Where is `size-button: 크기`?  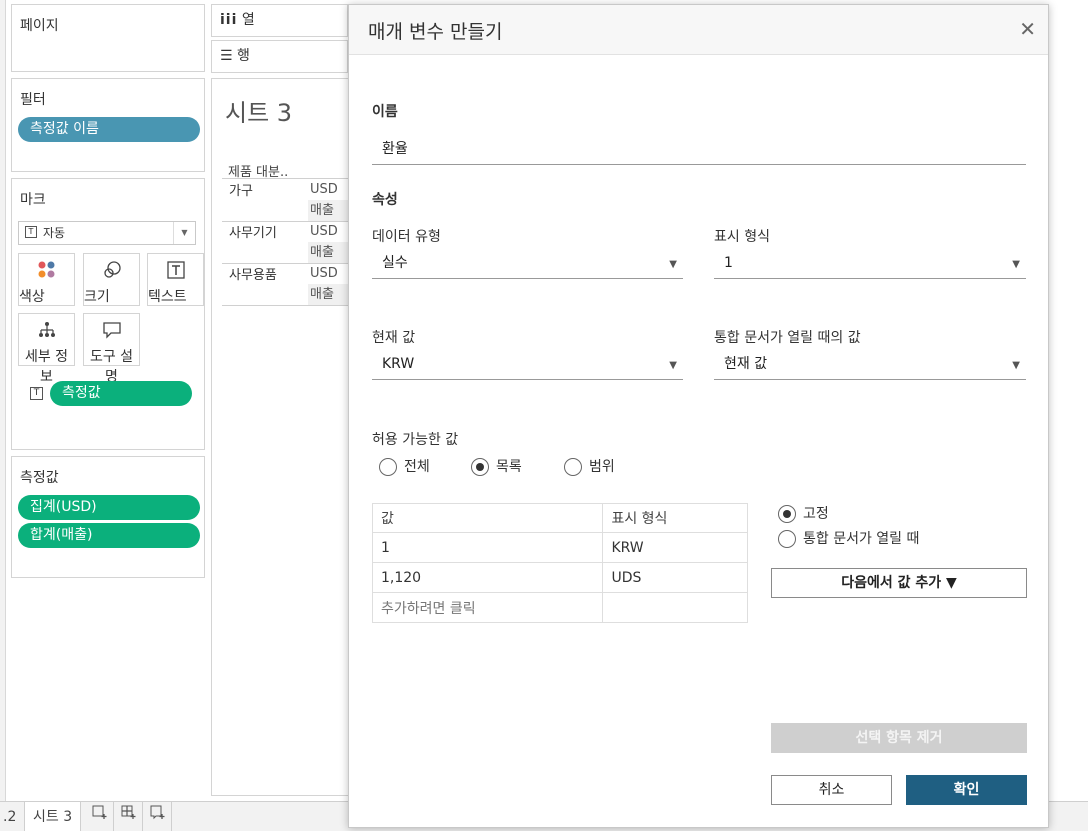 size-button: 크기 is located at coordinates (111, 279).